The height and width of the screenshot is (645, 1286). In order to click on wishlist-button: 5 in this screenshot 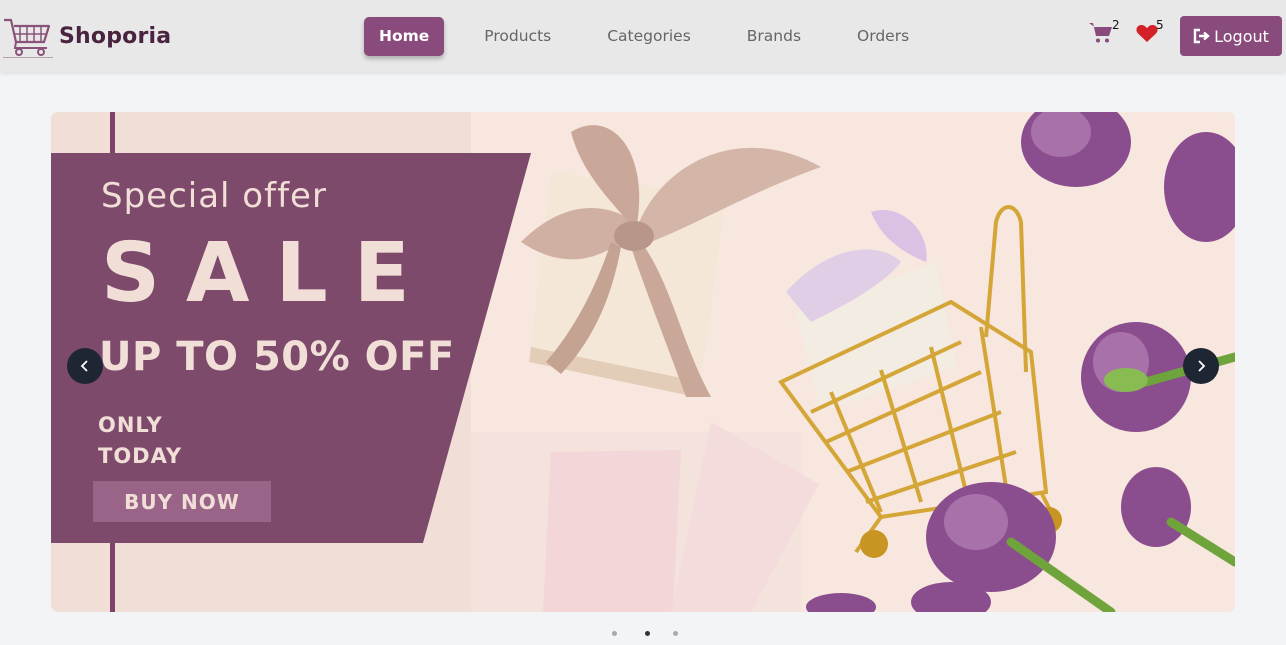, I will do `click(1150, 32)`.